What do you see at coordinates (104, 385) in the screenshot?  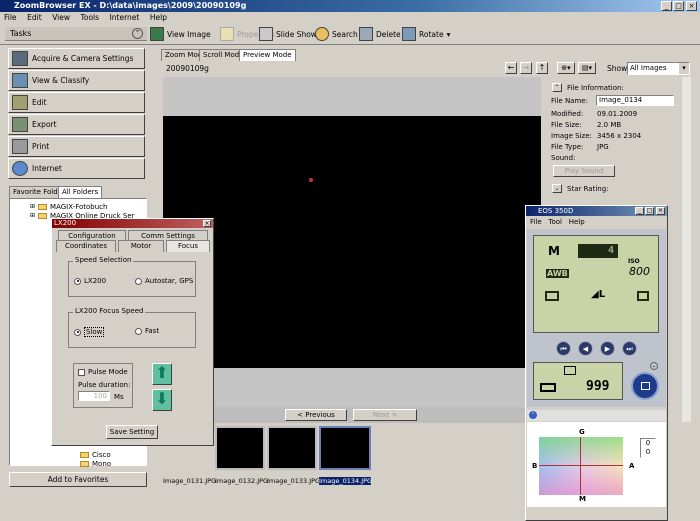 I see `pulse-duration-label: Pulse duration:` at bounding box center [104, 385].